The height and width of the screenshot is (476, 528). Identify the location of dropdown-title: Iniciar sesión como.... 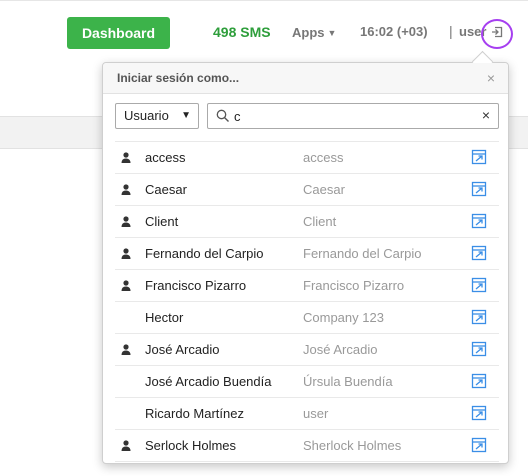
(178, 78).